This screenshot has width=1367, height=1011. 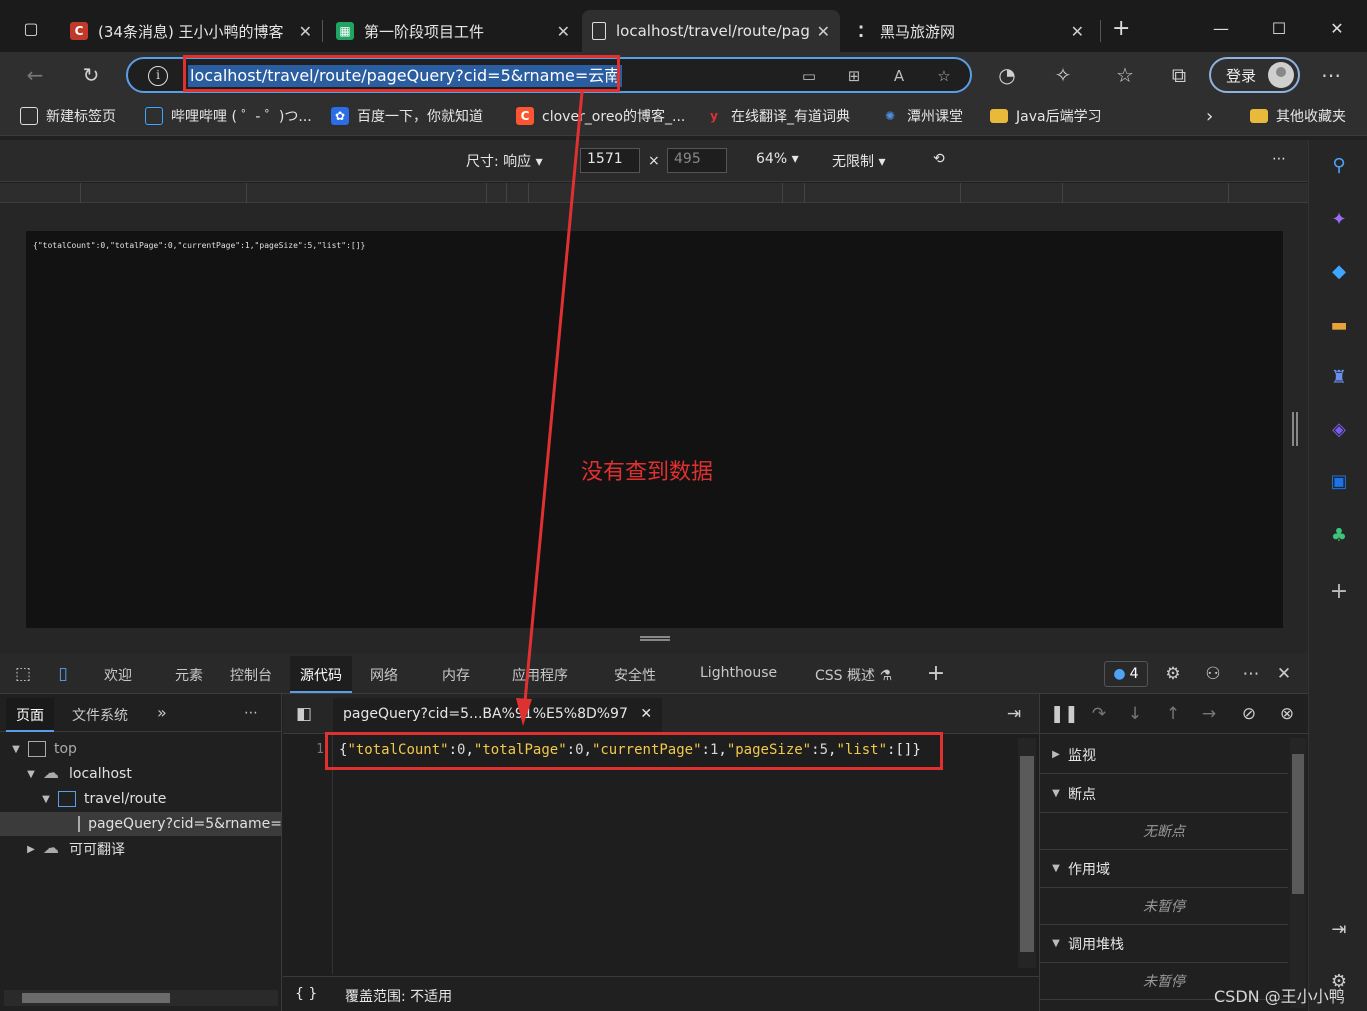 What do you see at coordinates (384, 675) in the screenshot?
I see `tab-network: 网络` at bounding box center [384, 675].